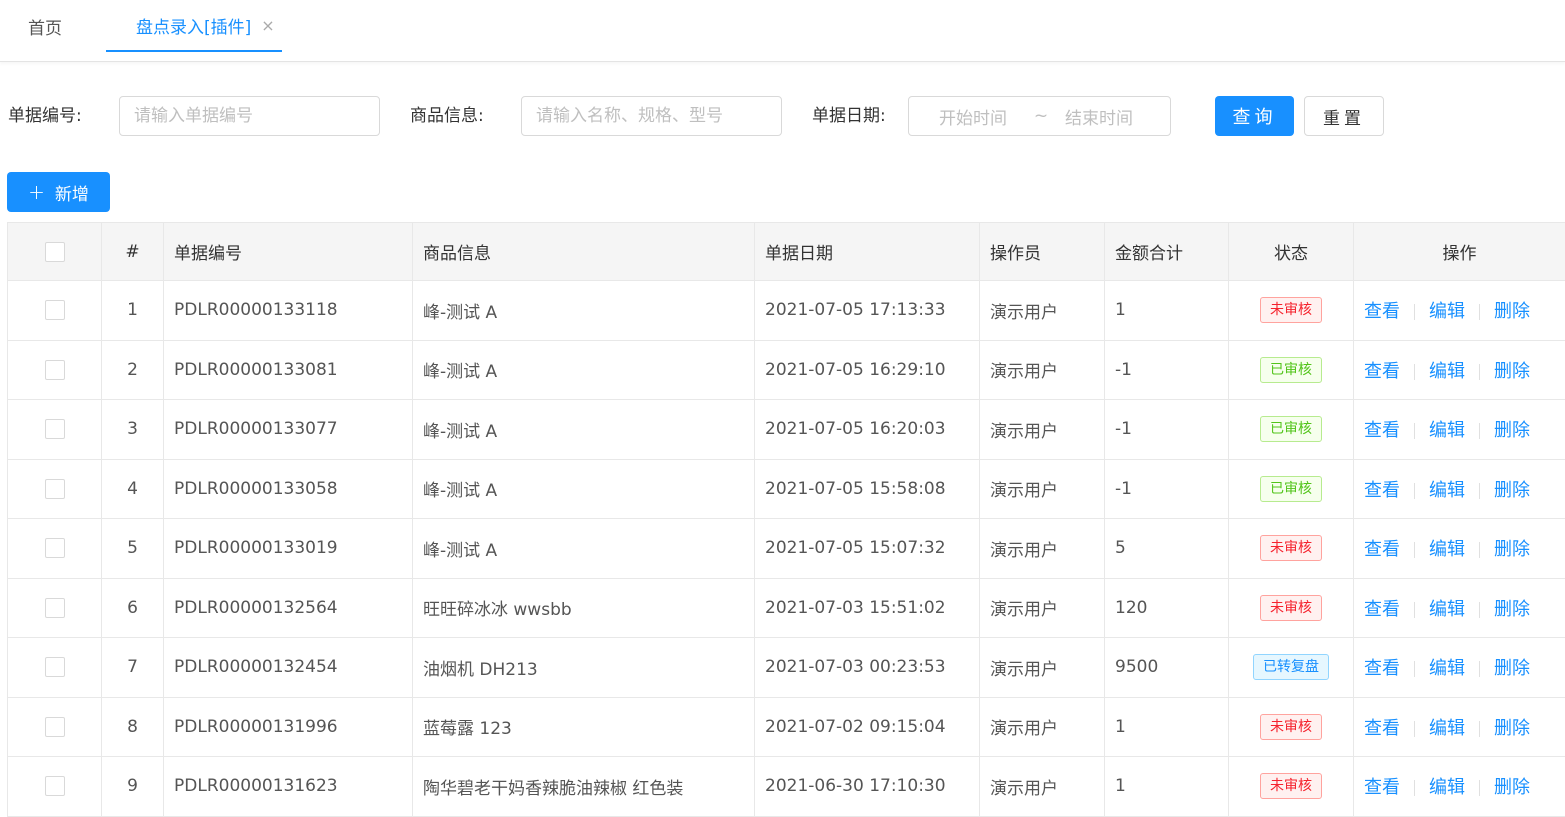  I want to click on tab-home: 首页, so click(45, 26).